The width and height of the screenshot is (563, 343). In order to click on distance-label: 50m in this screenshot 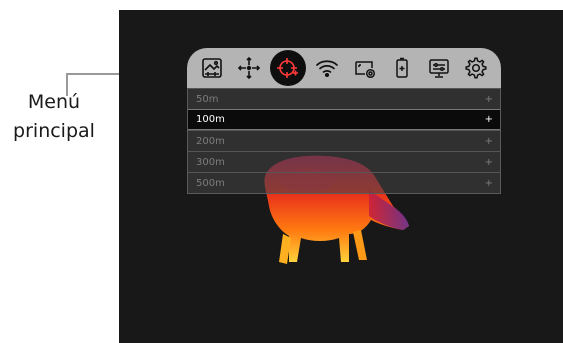, I will do `click(207, 99)`.